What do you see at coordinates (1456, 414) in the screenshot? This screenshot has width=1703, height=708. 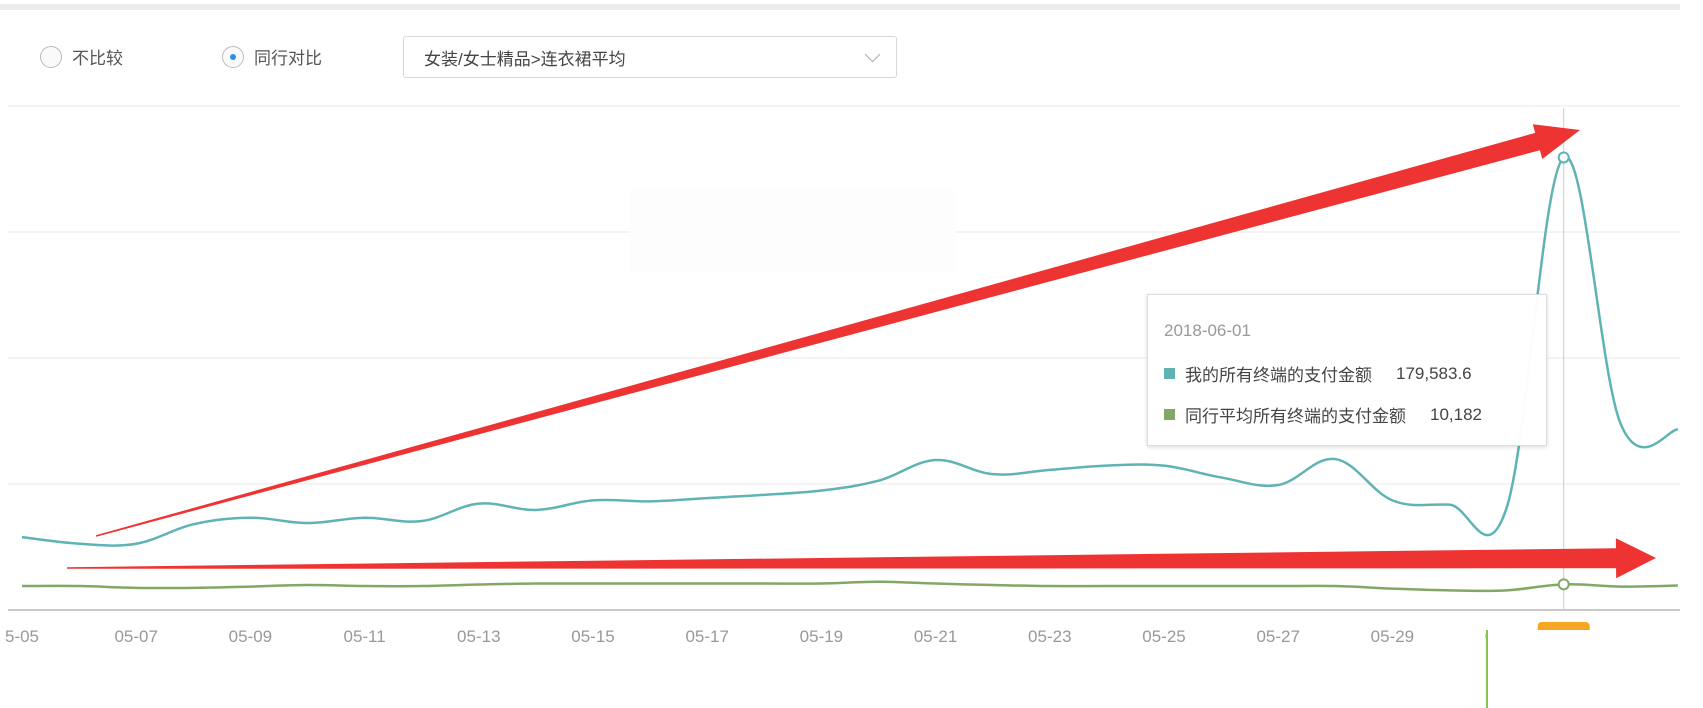 I see `tooltip-series-value: 10,182` at bounding box center [1456, 414].